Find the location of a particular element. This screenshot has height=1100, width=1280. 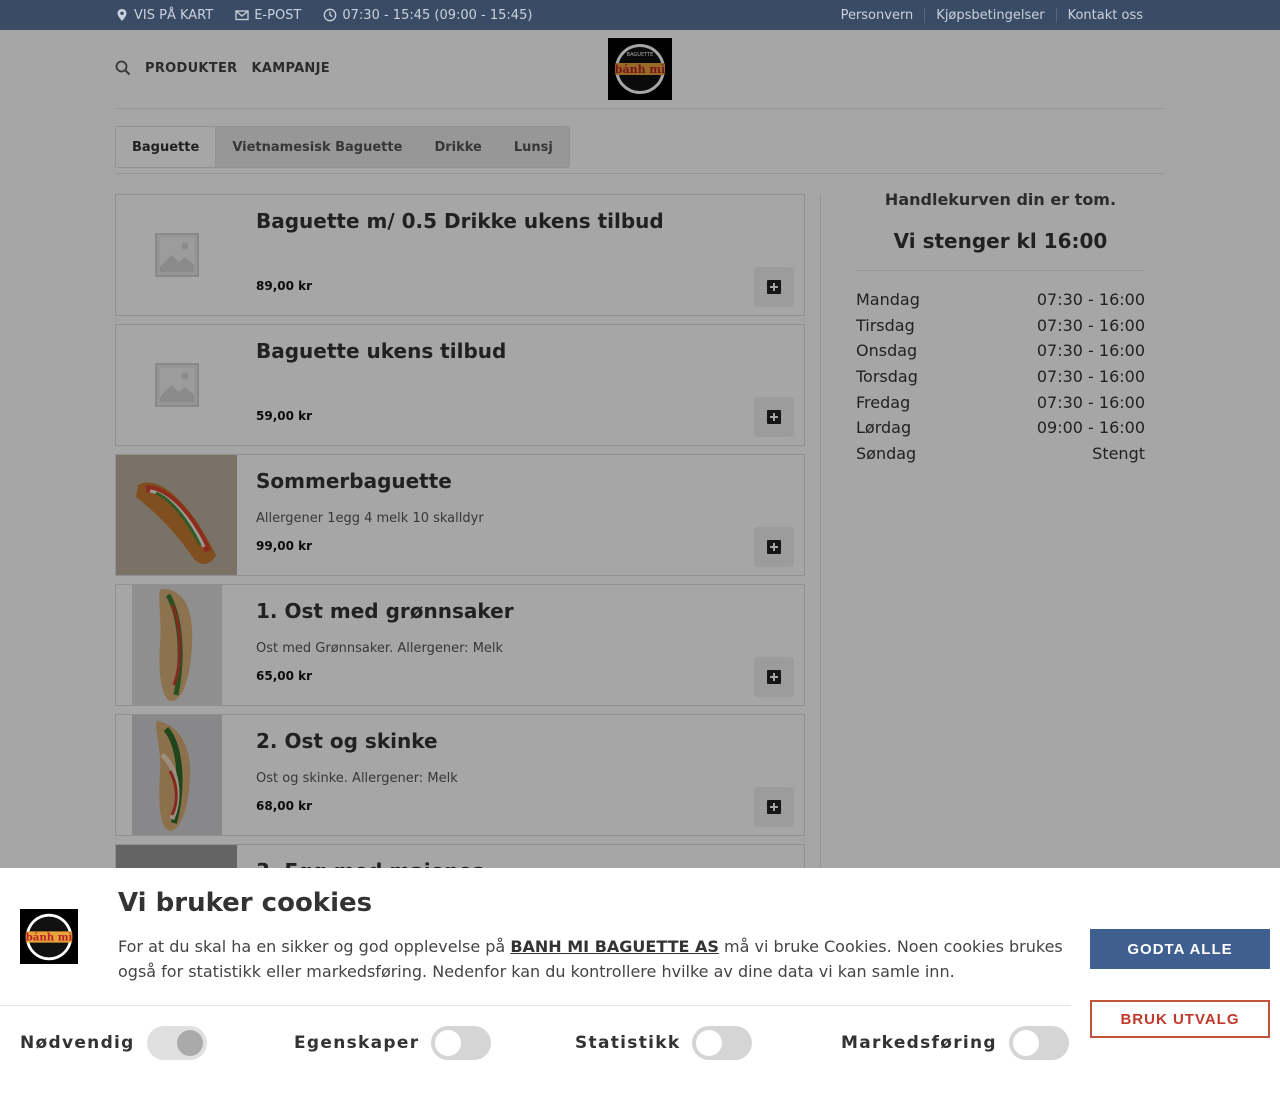

map-link: VIS PÅ KART is located at coordinates (164, 15).